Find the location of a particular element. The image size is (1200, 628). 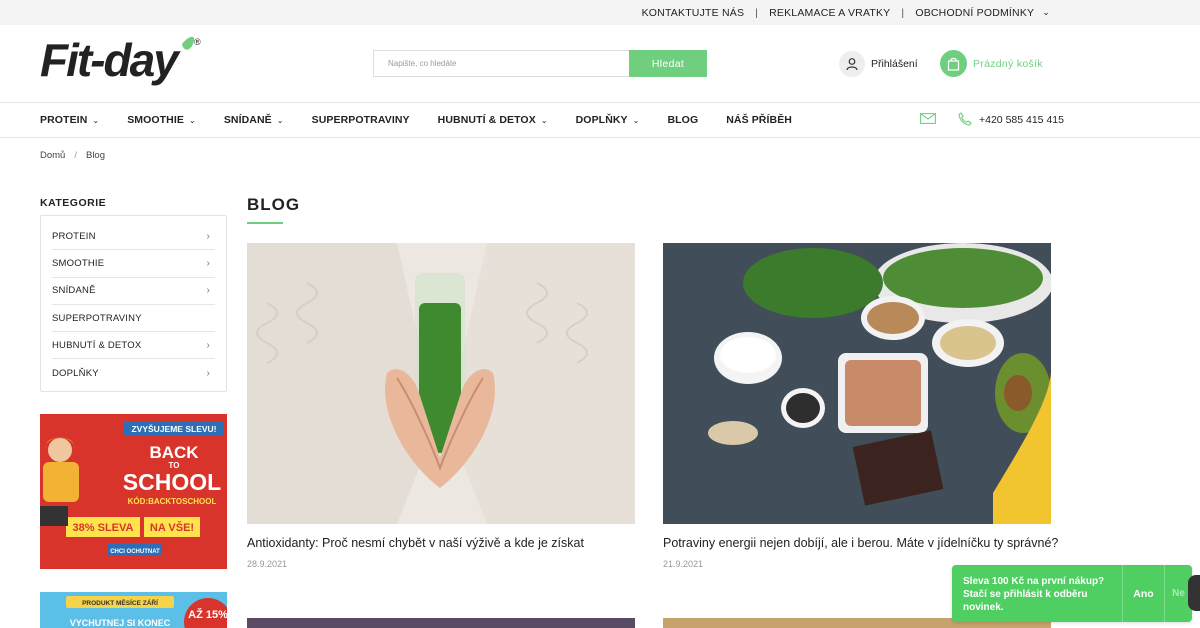

category-item-smoothie: SMOOTHIE › is located at coordinates (133, 264).